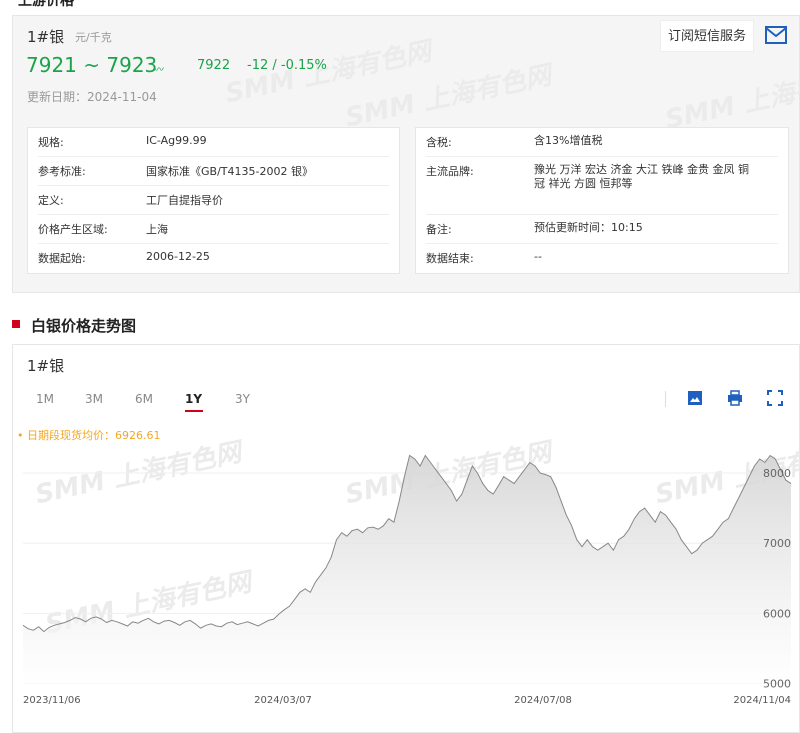 The image size is (800, 733). I want to click on spec-row: 含税: 含13%增值税, so click(602, 142).